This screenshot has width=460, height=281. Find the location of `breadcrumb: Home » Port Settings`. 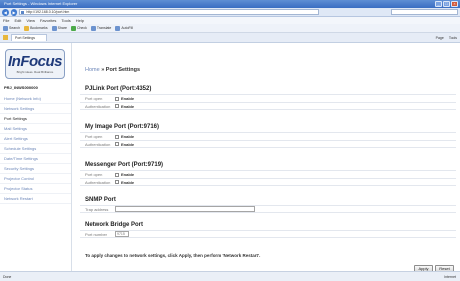

breadcrumb: Home » Port Settings is located at coordinates (112, 70).